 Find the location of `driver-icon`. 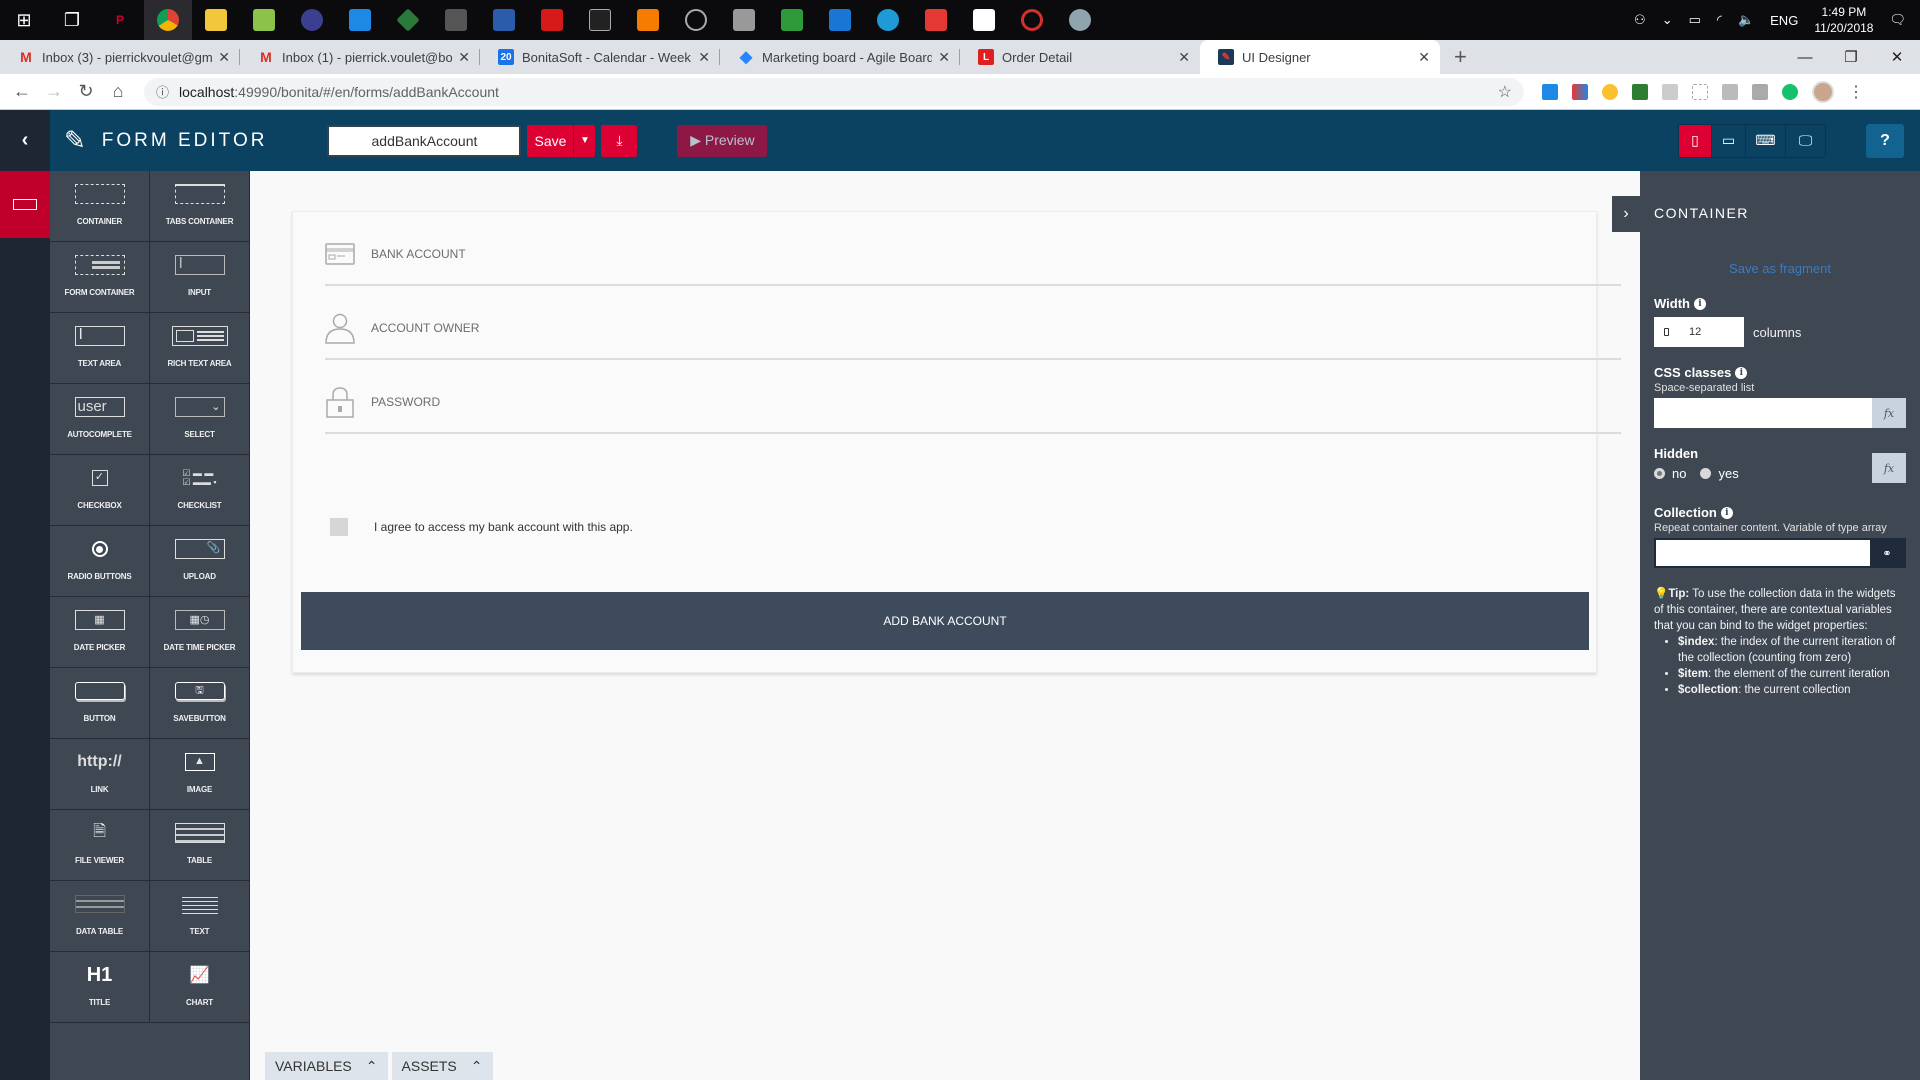

driver-icon is located at coordinates (744, 20).